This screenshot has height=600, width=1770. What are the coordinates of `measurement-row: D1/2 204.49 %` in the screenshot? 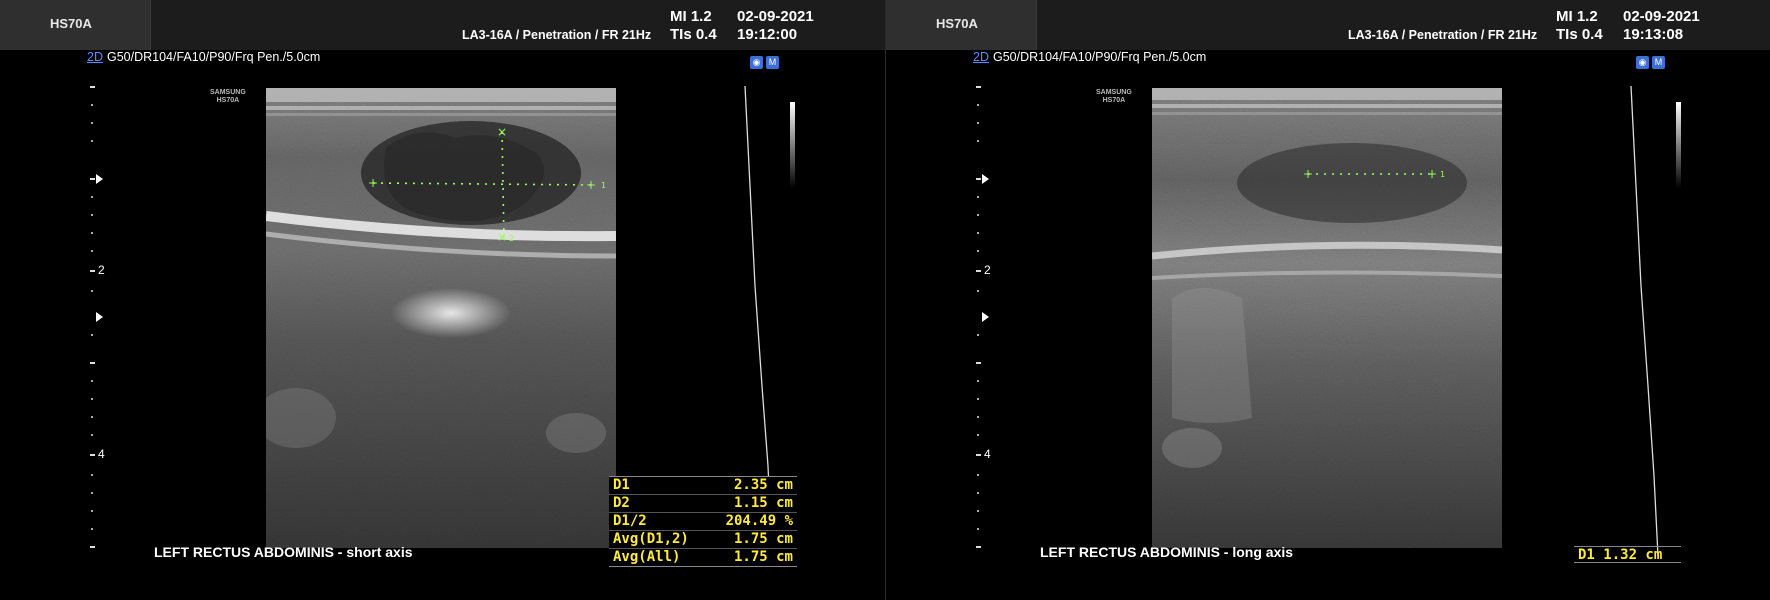 It's located at (703, 521).